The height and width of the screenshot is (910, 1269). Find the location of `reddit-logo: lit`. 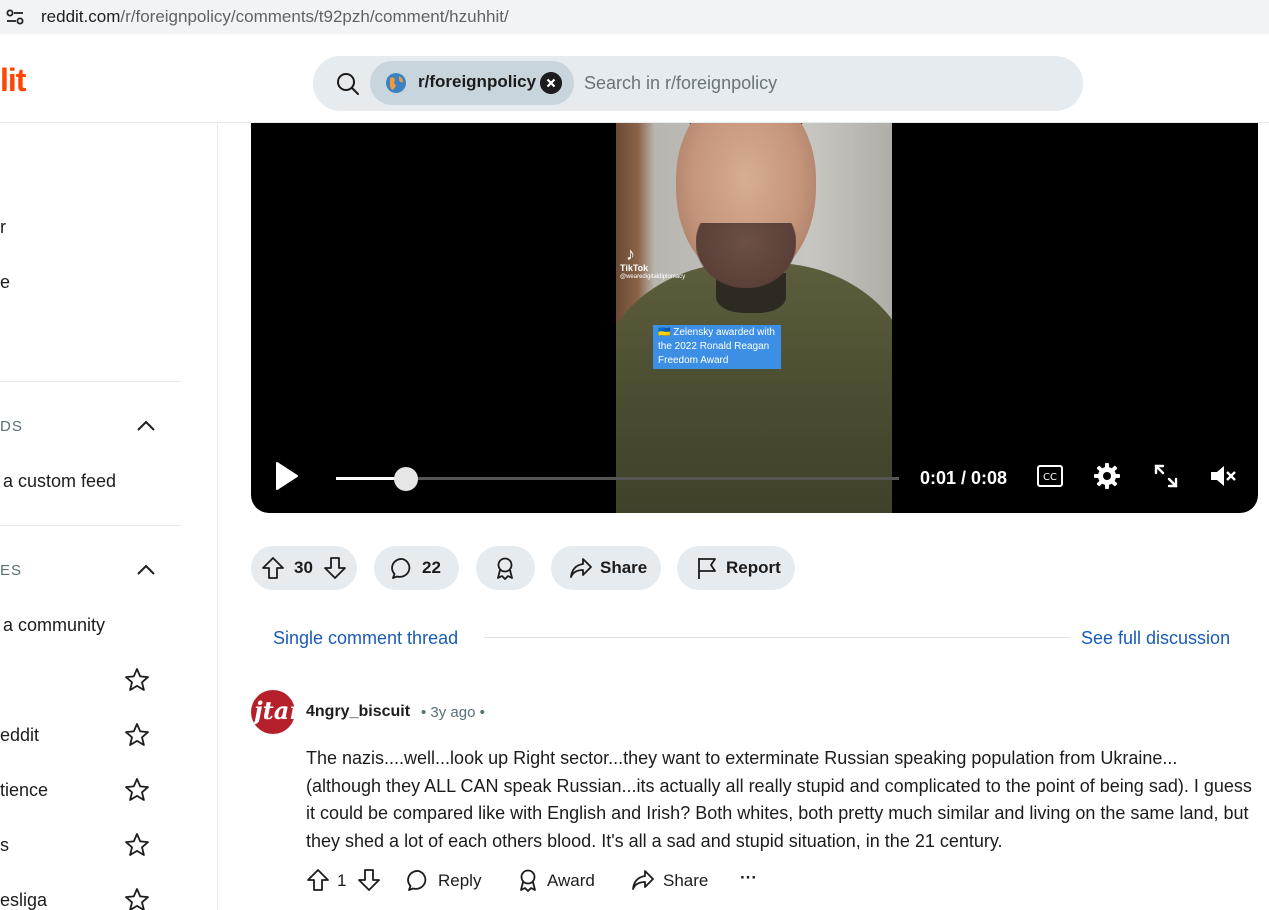

reddit-logo: lit is located at coordinates (13, 80).